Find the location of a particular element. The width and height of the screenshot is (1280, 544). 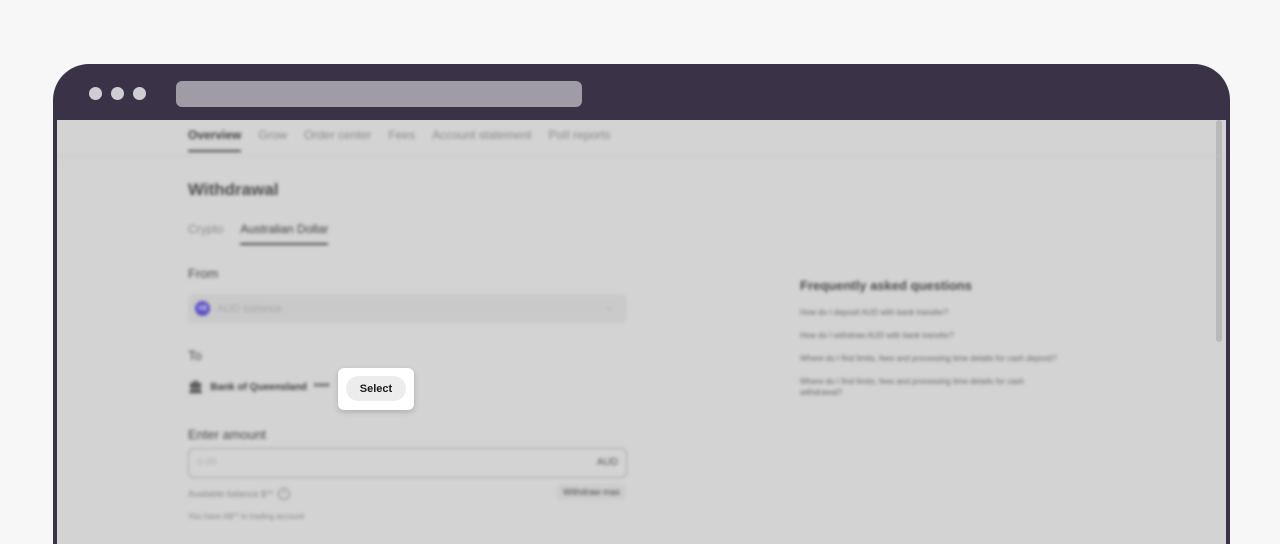

amount-placeholder: 0.00 is located at coordinates (207, 462).